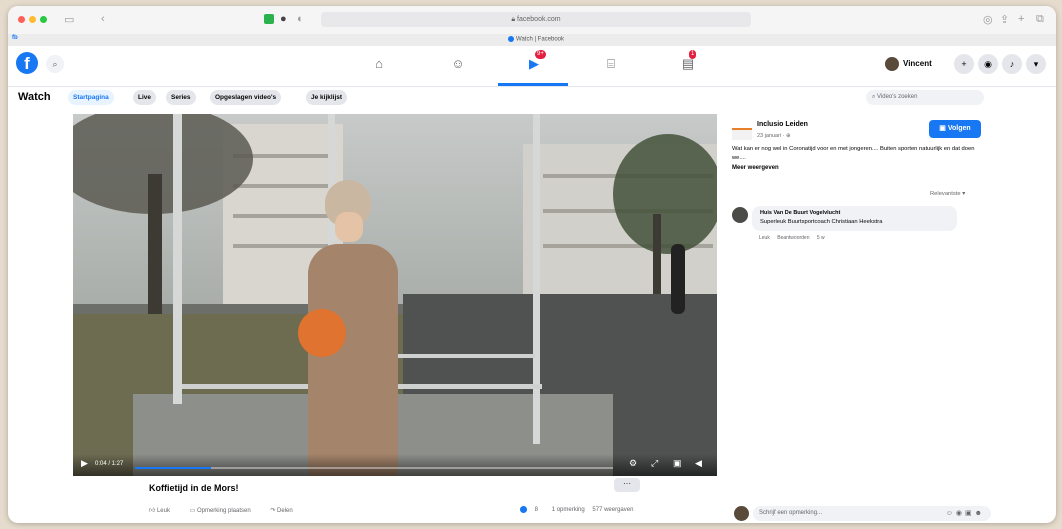 Image resolution: width=1062 pixels, height=529 pixels. What do you see at coordinates (164, 511) in the screenshot?
I see `like-button: 👍︎ Leuk` at bounding box center [164, 511].